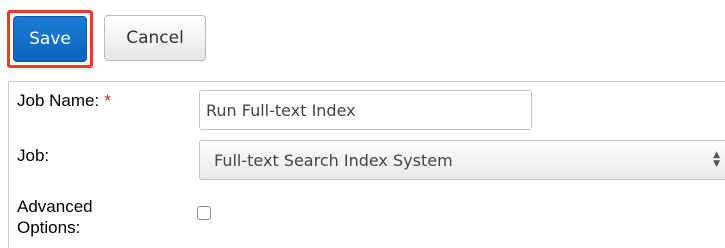 The image size is (725, 248). I want to click on advanced-options-checkbox, so click(204, 213).